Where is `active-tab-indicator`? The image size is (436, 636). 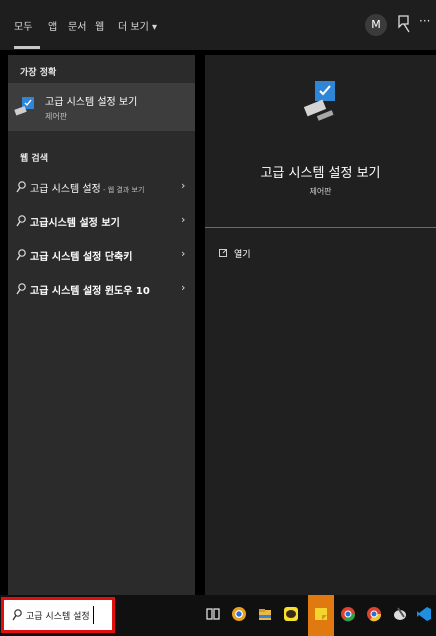
active-tab-indicator is located at coordinates (27, 47).